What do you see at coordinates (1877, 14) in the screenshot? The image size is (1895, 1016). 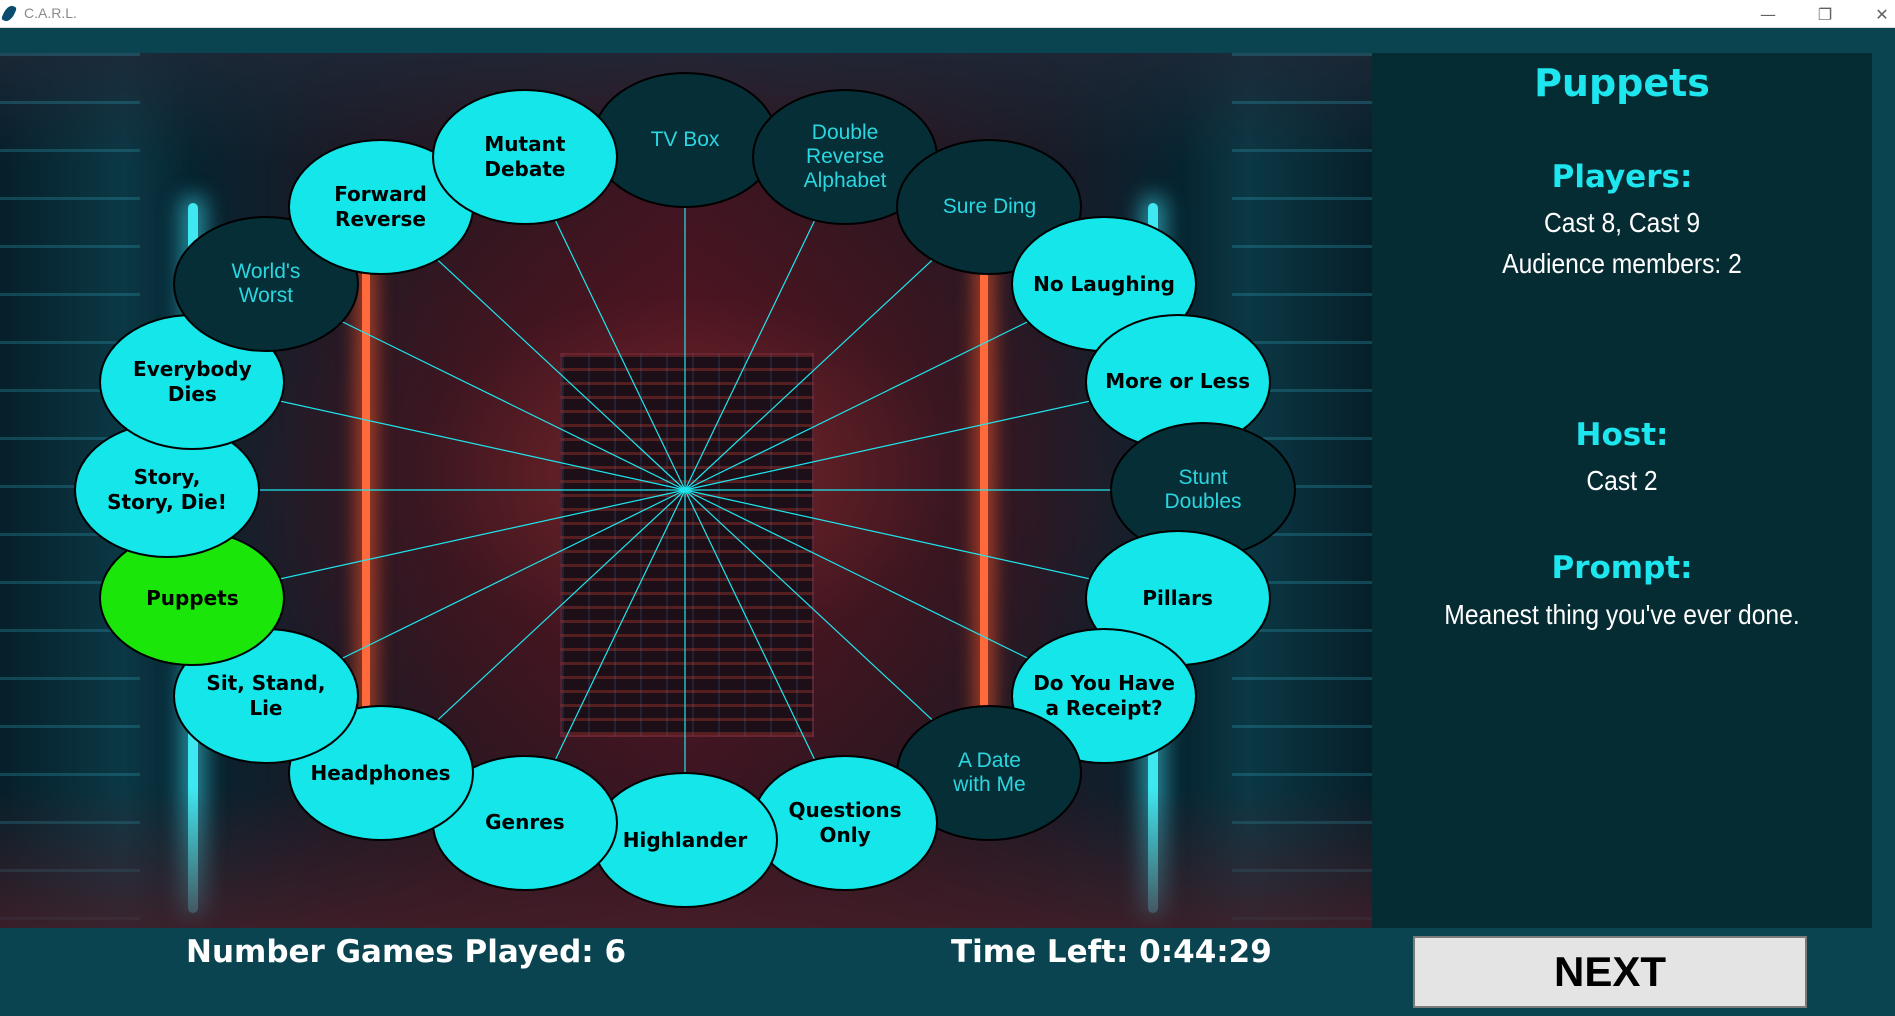 I see `close-button: ✕` at bounding box center [1877, 14].